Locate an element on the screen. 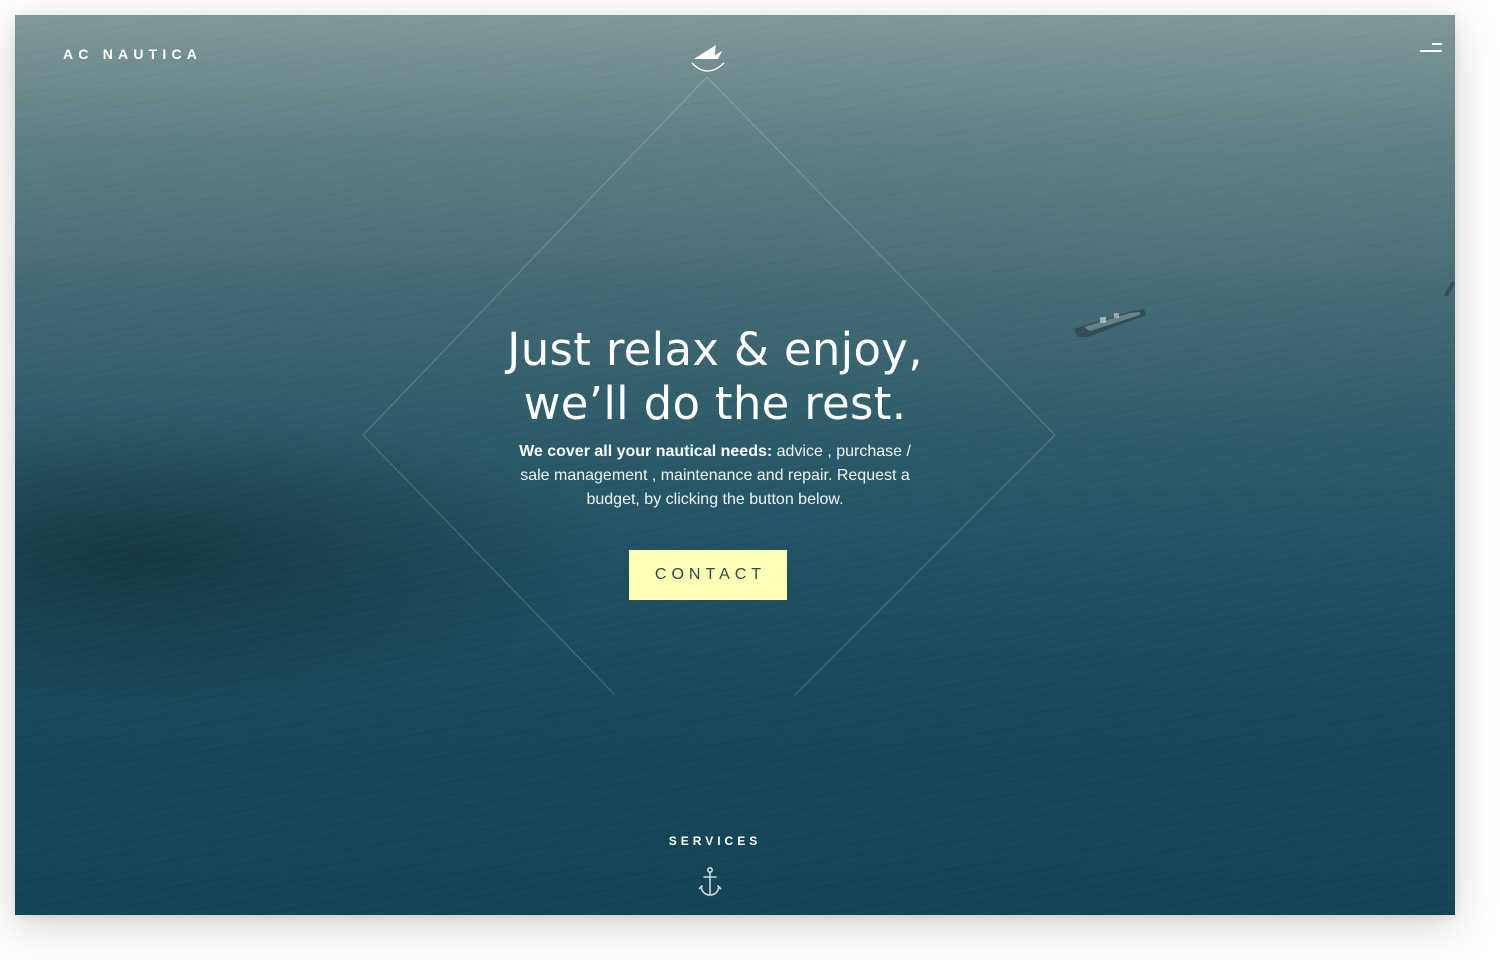  contact-button: CONTACT is located at coordinates (708, 575).